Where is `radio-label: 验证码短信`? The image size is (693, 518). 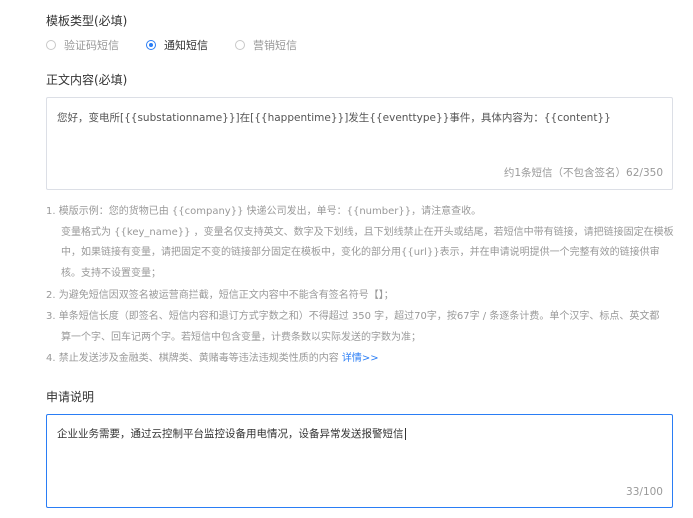 radio-label: 验证码短信 is located at coordinates (91, 45).